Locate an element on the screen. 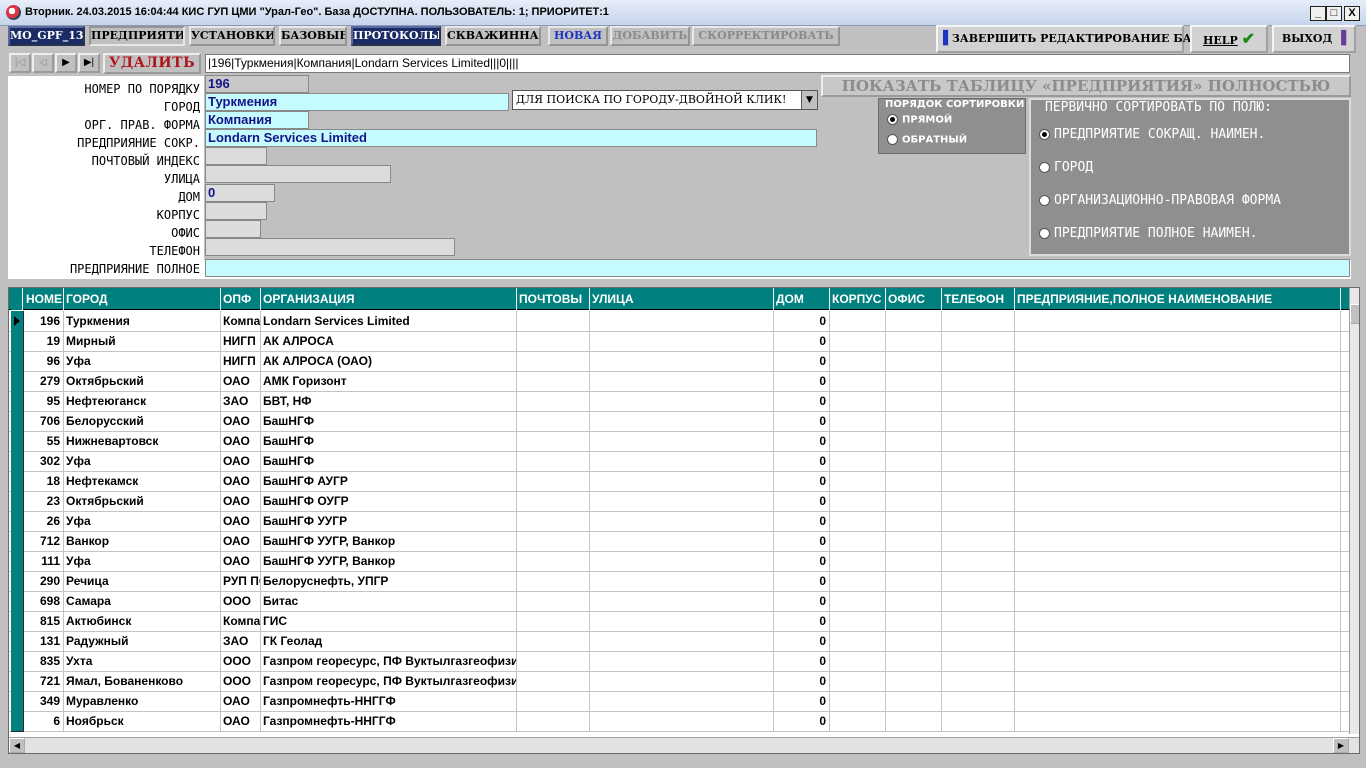  header-col-full-name: ПРЕДПРИЯНИЕ,ПОЛНОЕ НАИМЕНОВАНИЕ is located at coordinates (1178, 299).